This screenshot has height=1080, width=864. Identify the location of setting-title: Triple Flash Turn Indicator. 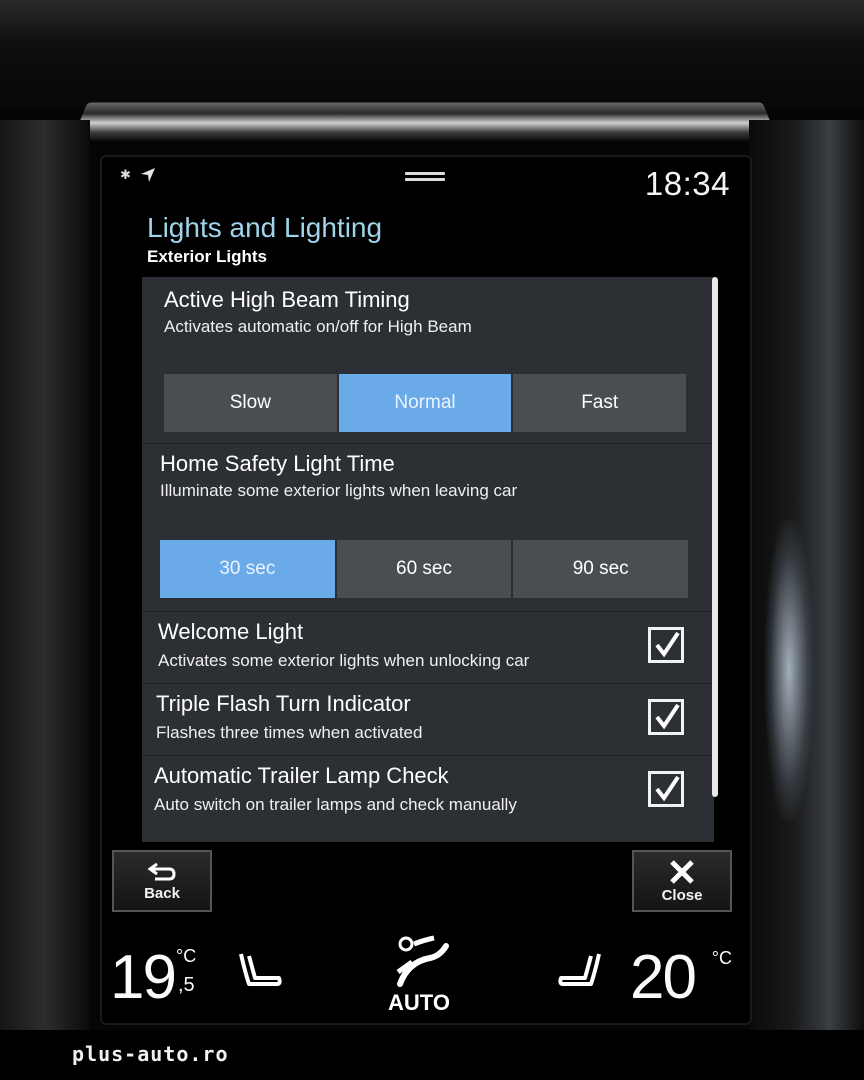
(283, 703).